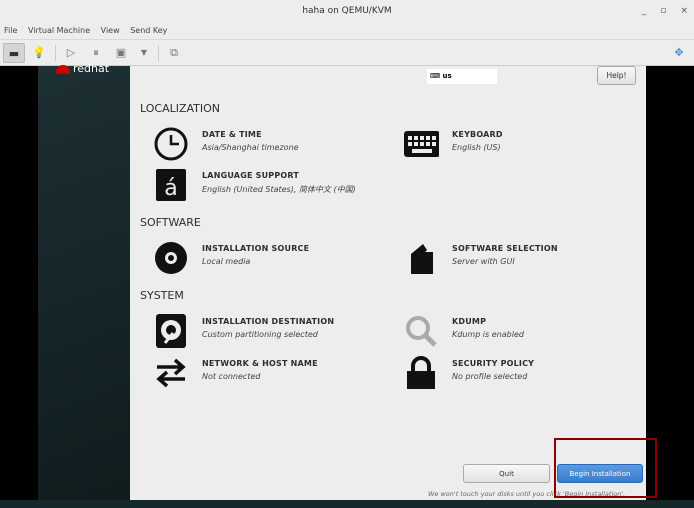  Describe the element at coordinates (171, 144) in the screenshot. I see `clock-icon` at that location.